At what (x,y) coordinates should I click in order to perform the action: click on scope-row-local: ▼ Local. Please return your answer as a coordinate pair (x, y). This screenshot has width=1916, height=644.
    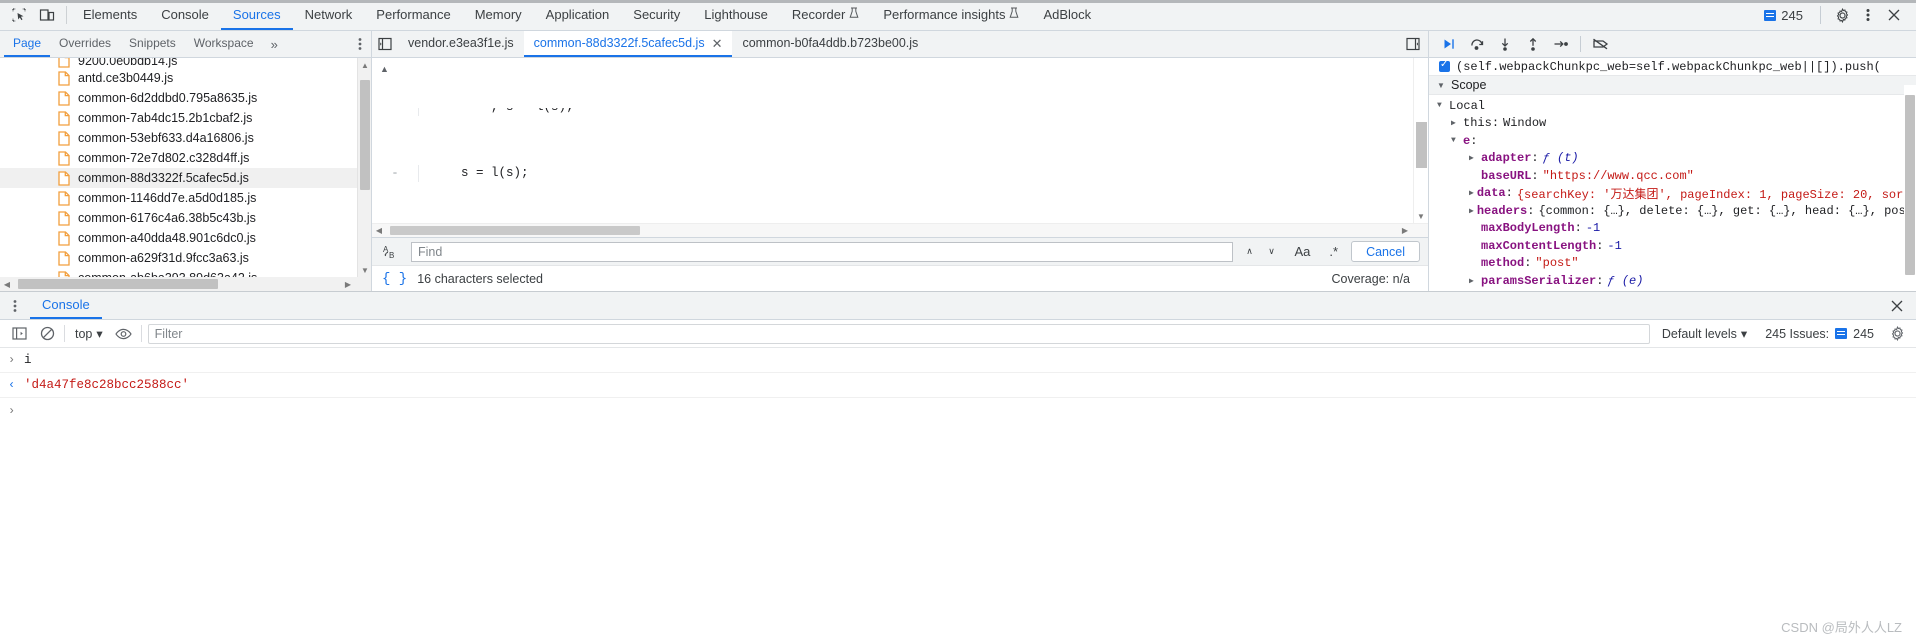
    Looking at the image, I should click on (1672, 106).